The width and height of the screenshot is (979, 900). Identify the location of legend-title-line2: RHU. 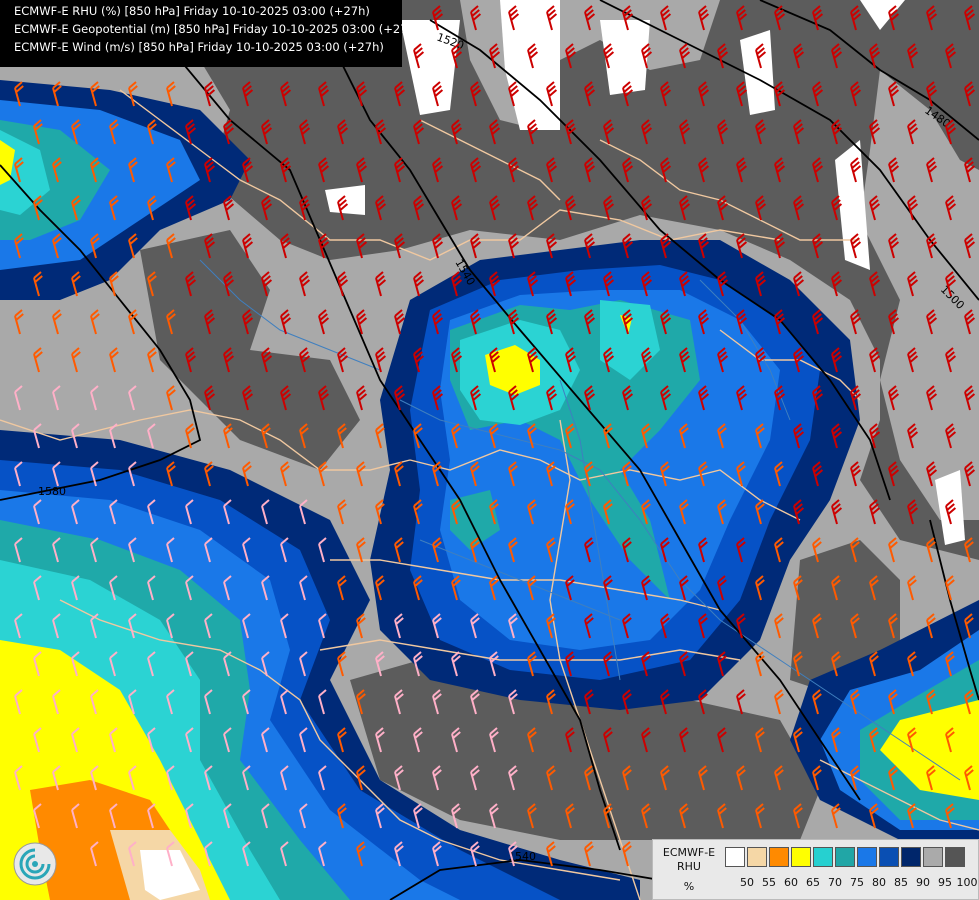
(689, 866).